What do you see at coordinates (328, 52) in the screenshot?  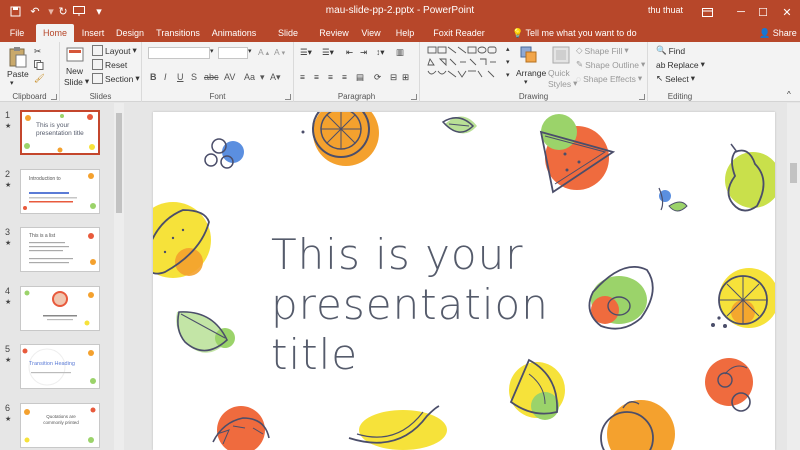 I see `numbering-icon: ☰▾` at bounding box center [328, 52].